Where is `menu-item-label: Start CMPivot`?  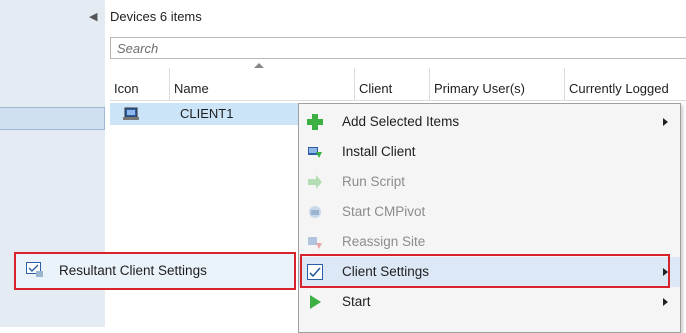
menu-item-label: Start CMPivot is located at coordinates (384, 211).